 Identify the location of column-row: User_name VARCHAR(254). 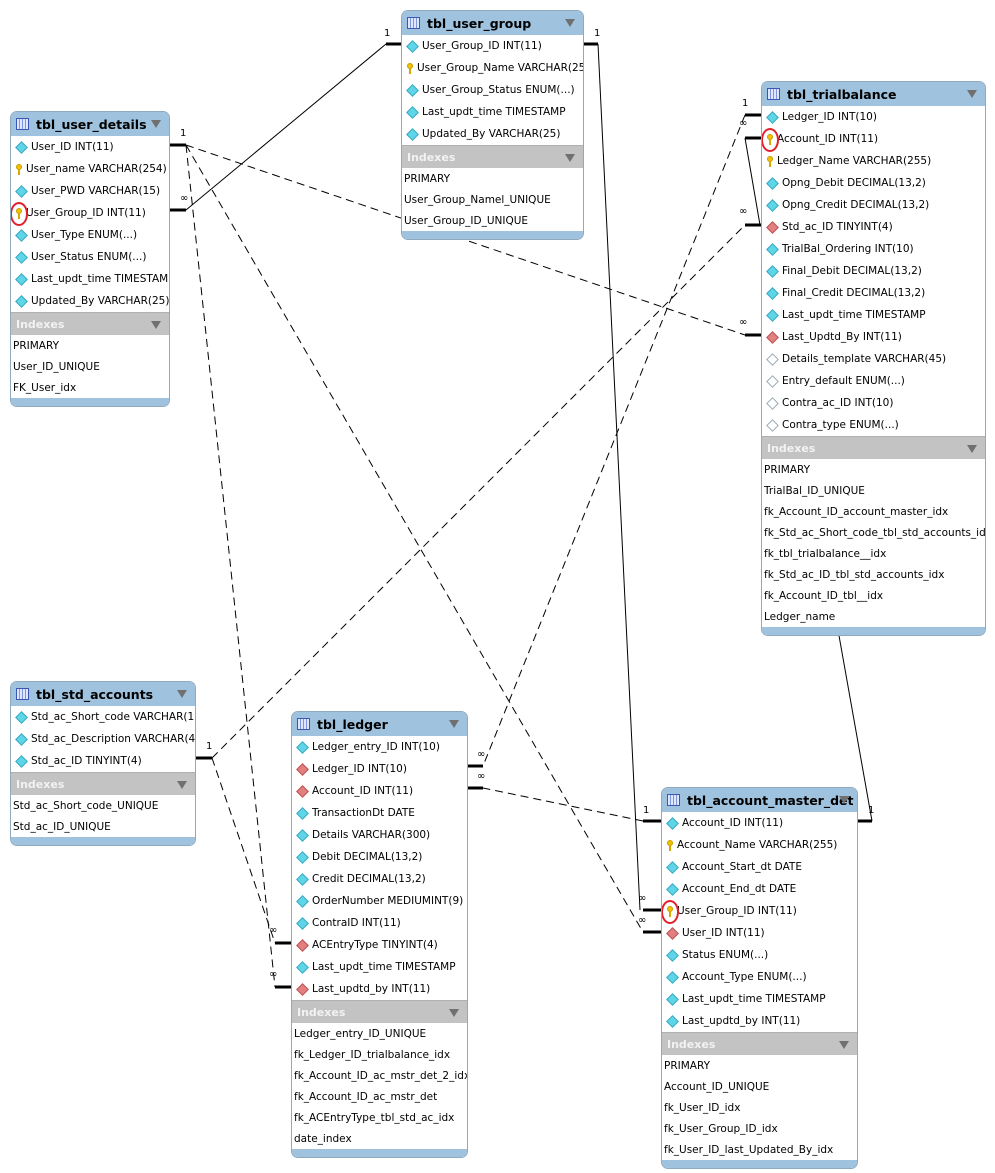
(90, 169).